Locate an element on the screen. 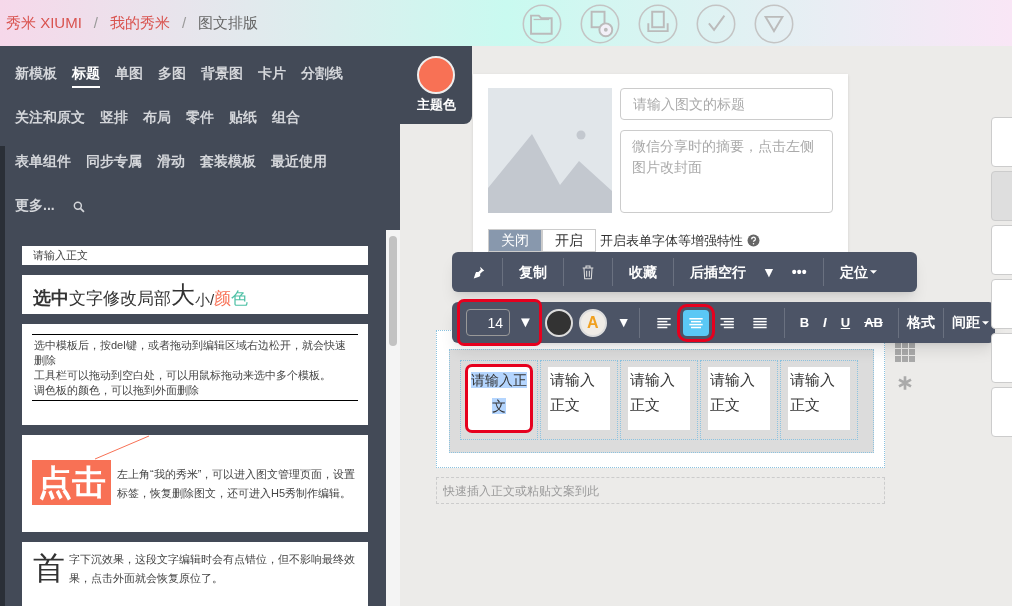  category-tab: 滑动 is located at coordinates (171, 163).